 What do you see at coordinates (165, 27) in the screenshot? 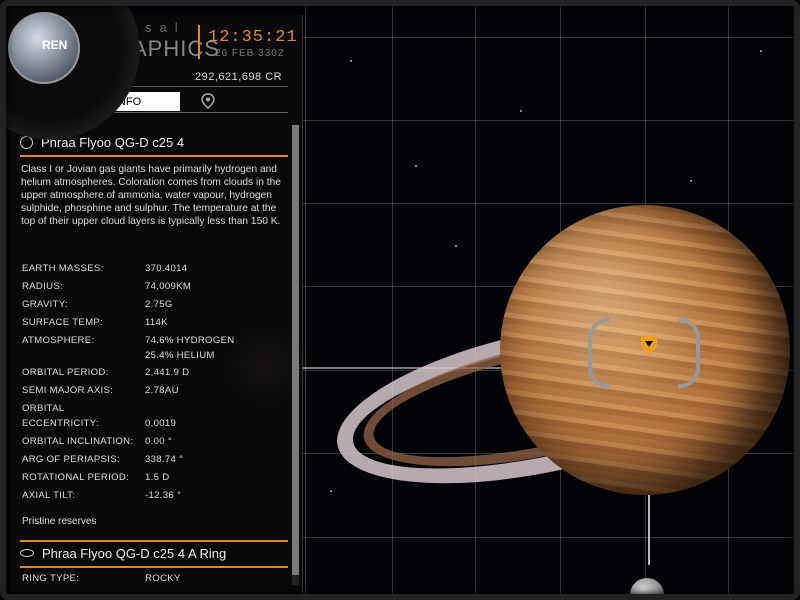
I see `app-subtitle: sal` at bounding box center [165, 27].